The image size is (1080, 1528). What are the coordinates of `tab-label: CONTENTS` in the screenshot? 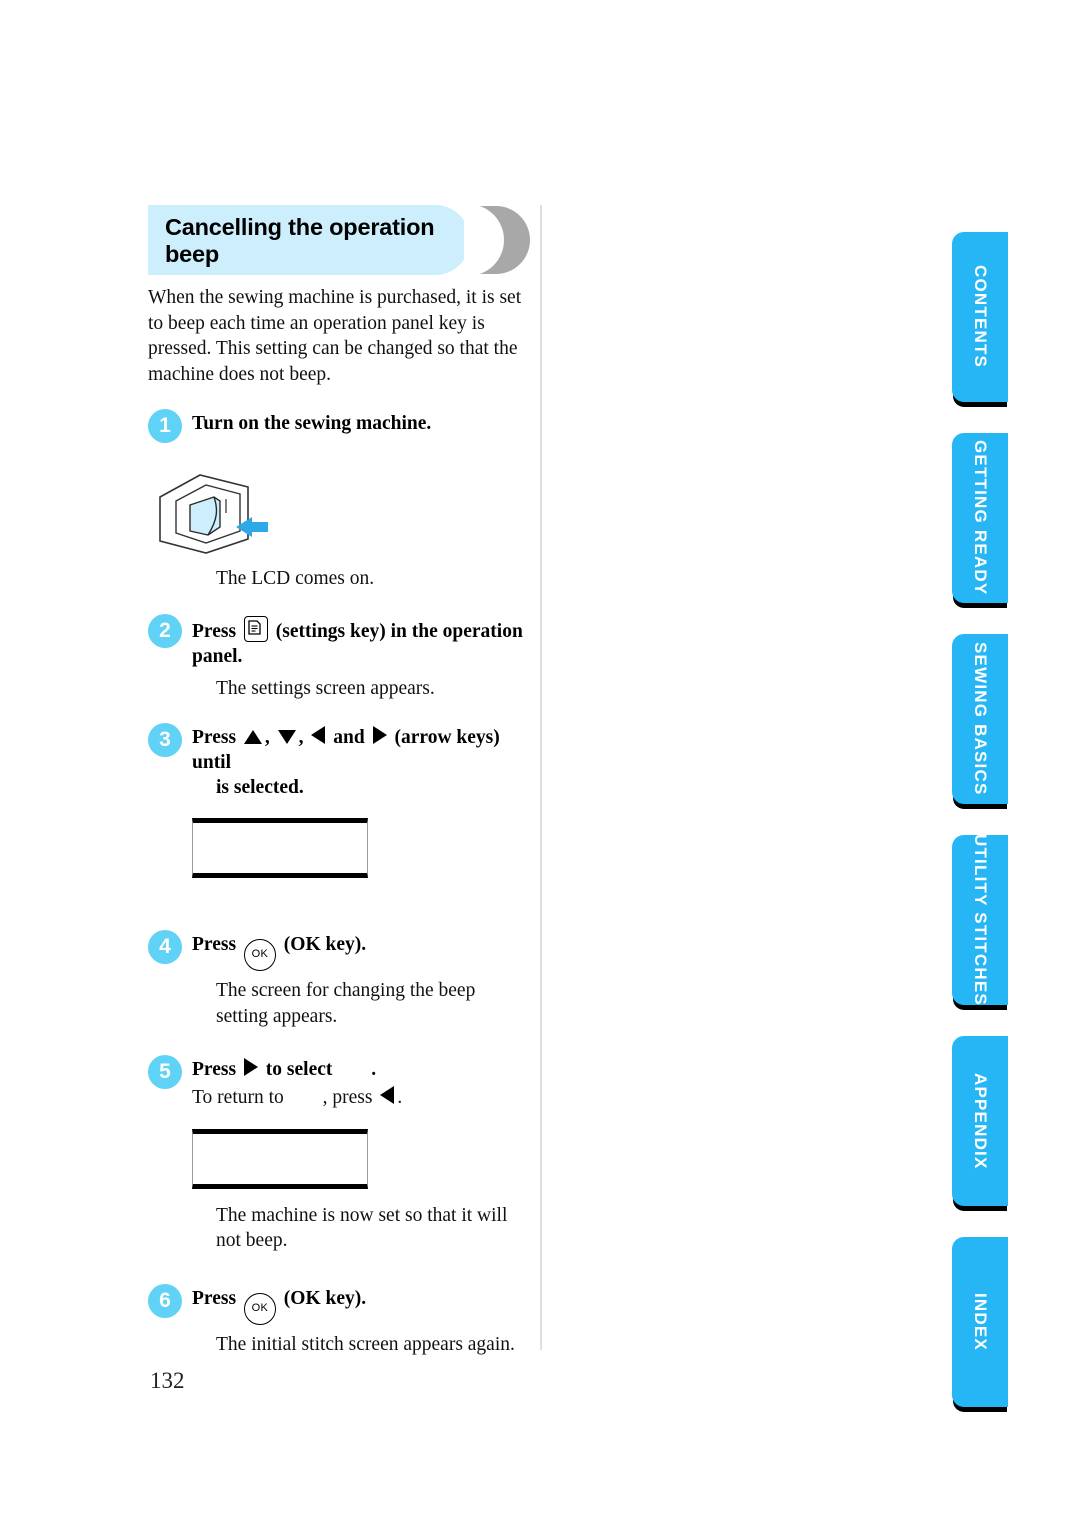 It's located at (980, 317).